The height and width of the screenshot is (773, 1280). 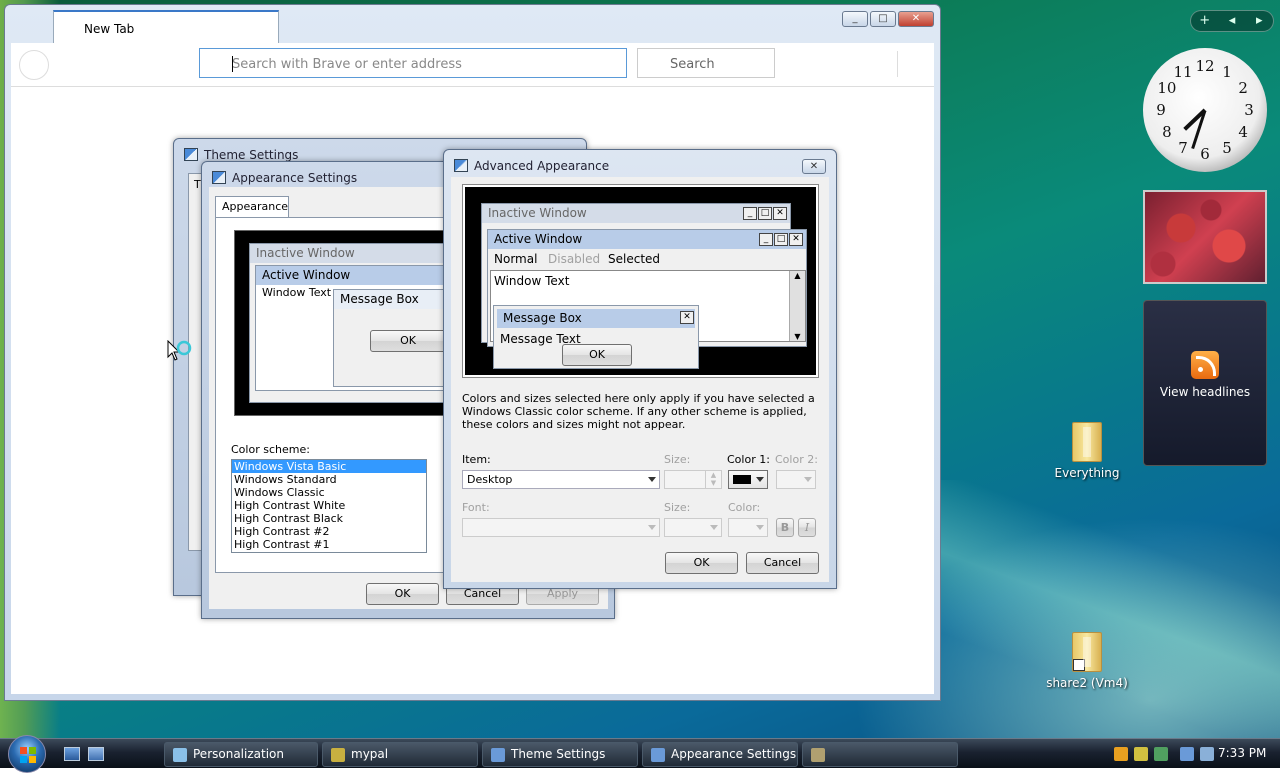 I want to click on preview-menu-disabled: Disabled, so click(x=574, y=259).